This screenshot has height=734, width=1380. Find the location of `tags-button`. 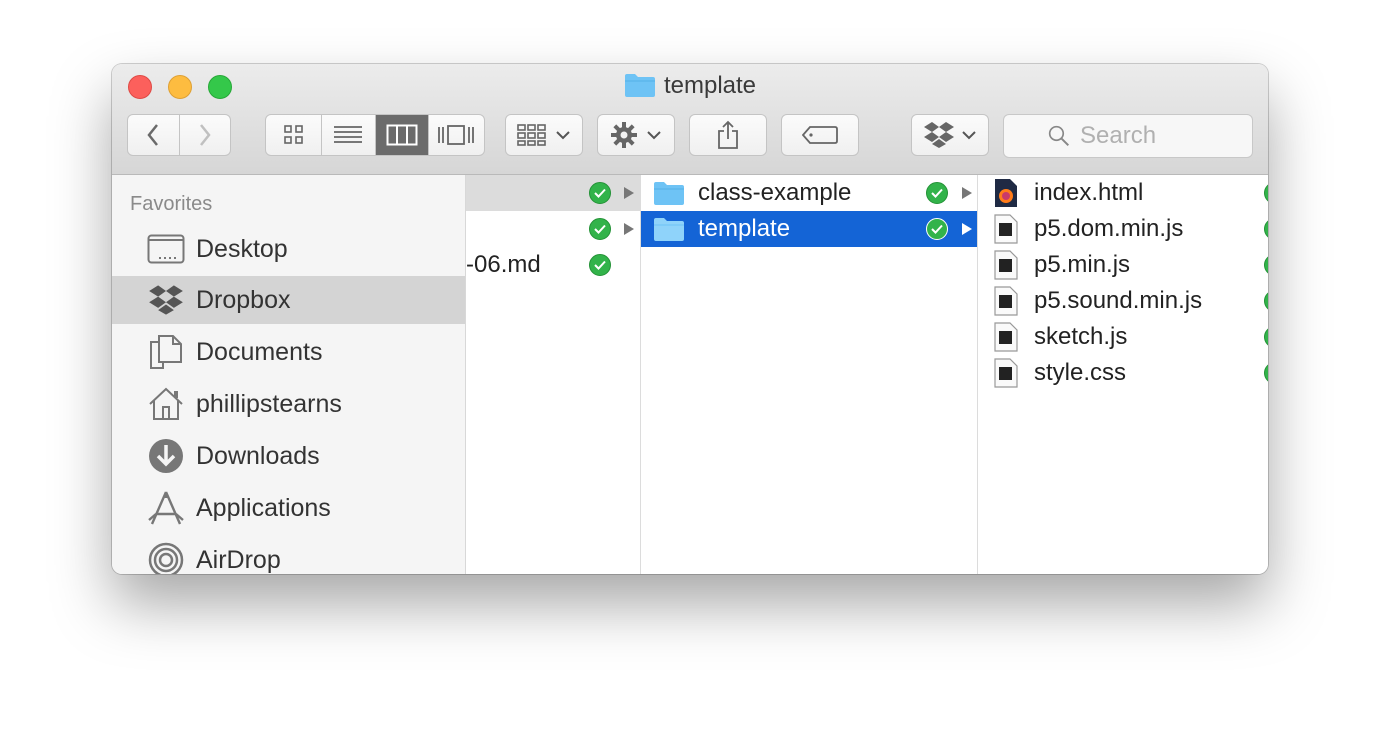

tags-button is located at coordinates (820, 135).